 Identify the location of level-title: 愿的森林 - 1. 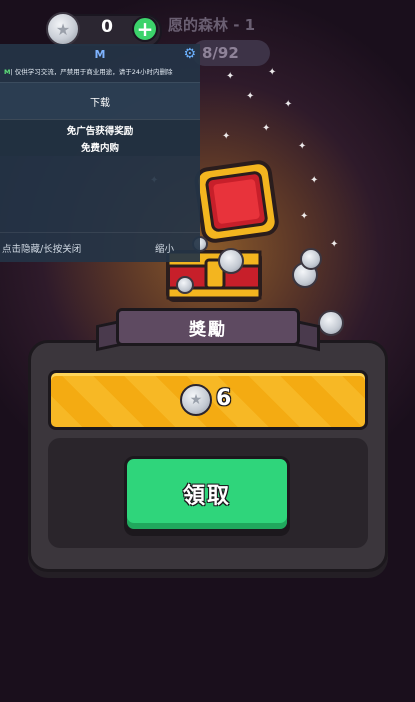
(212, 25).